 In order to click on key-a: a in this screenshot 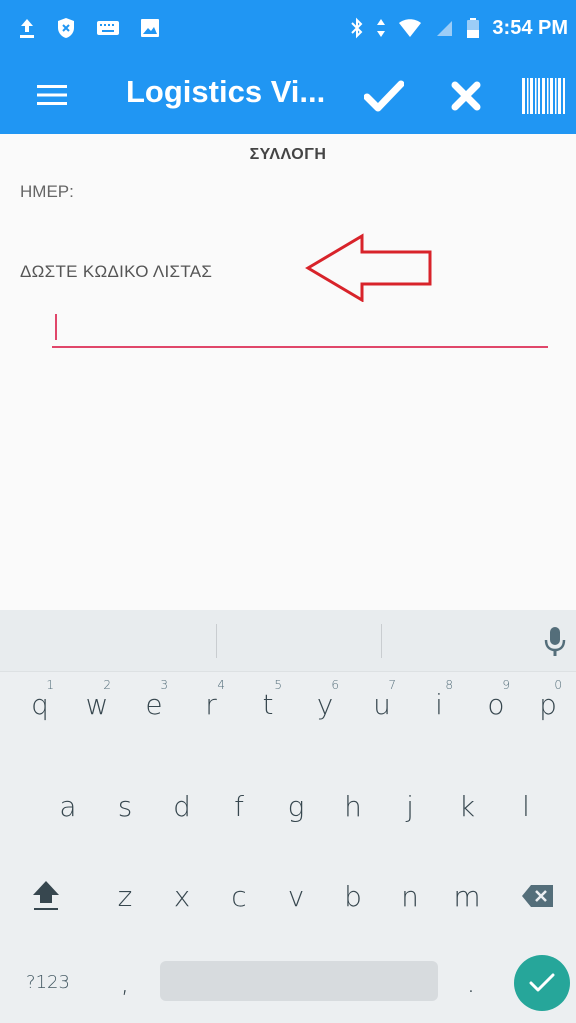, I will do `click(68, 806)`.